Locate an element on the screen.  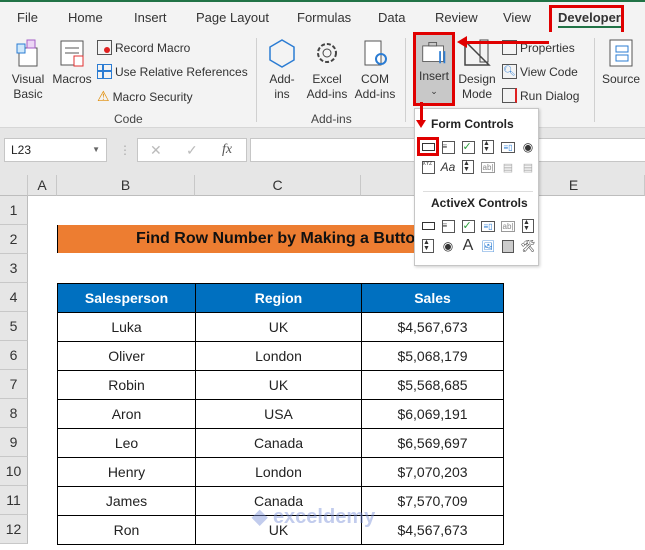
row-header-10: 10 is located at coordinates (14, 471).